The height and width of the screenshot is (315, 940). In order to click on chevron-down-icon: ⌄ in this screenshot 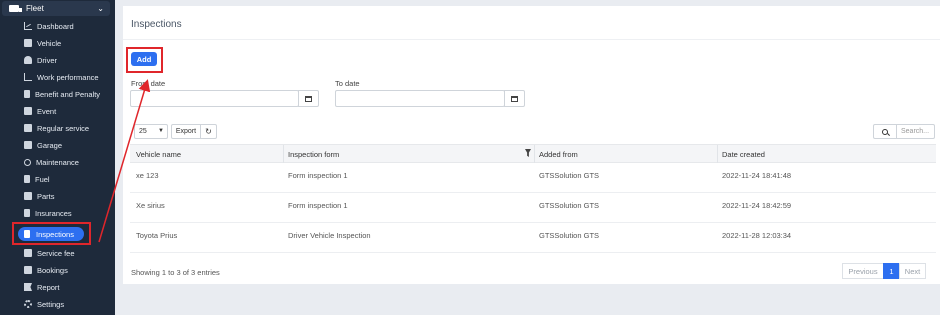, I will do `click(100, 8)`.